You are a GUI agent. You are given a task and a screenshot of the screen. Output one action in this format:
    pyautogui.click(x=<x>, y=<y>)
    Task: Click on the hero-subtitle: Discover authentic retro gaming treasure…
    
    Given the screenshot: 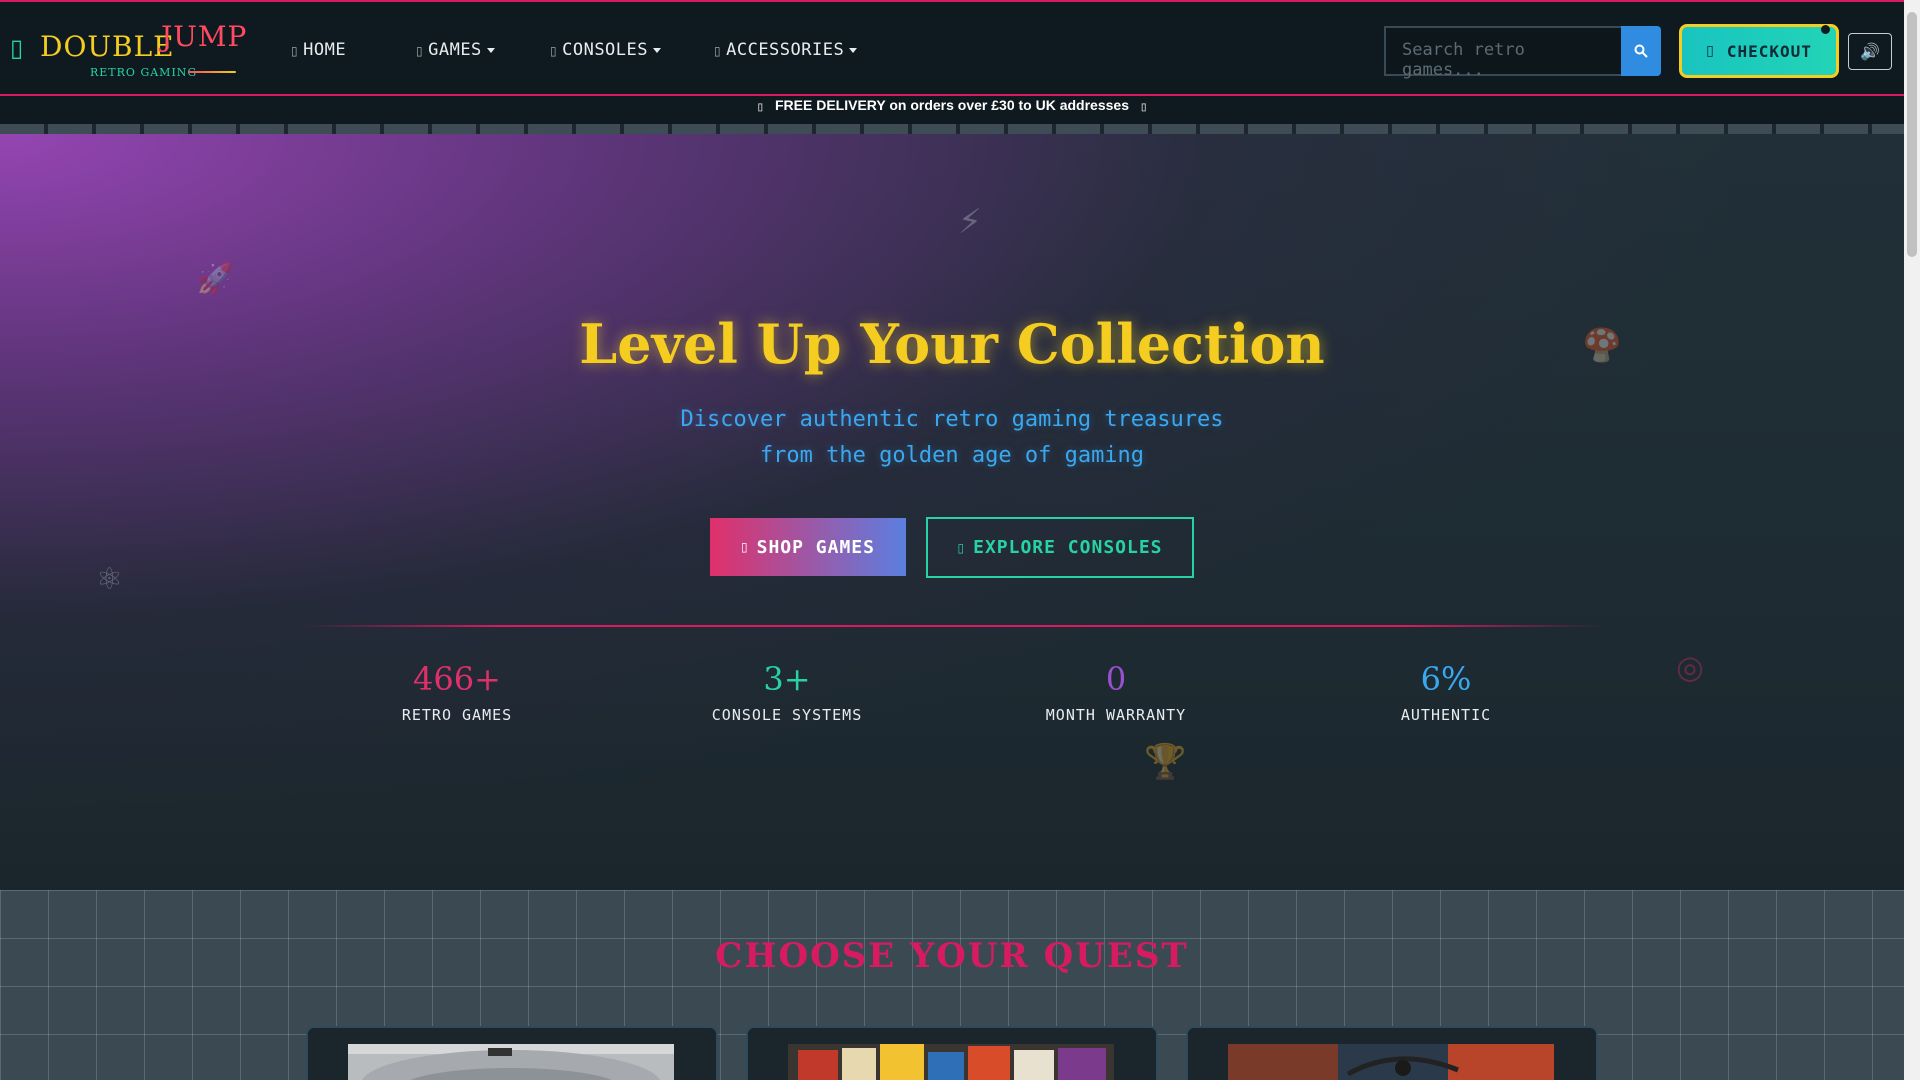 What is the action you would take?
    pyautogui.click(x=952, y=438)
    